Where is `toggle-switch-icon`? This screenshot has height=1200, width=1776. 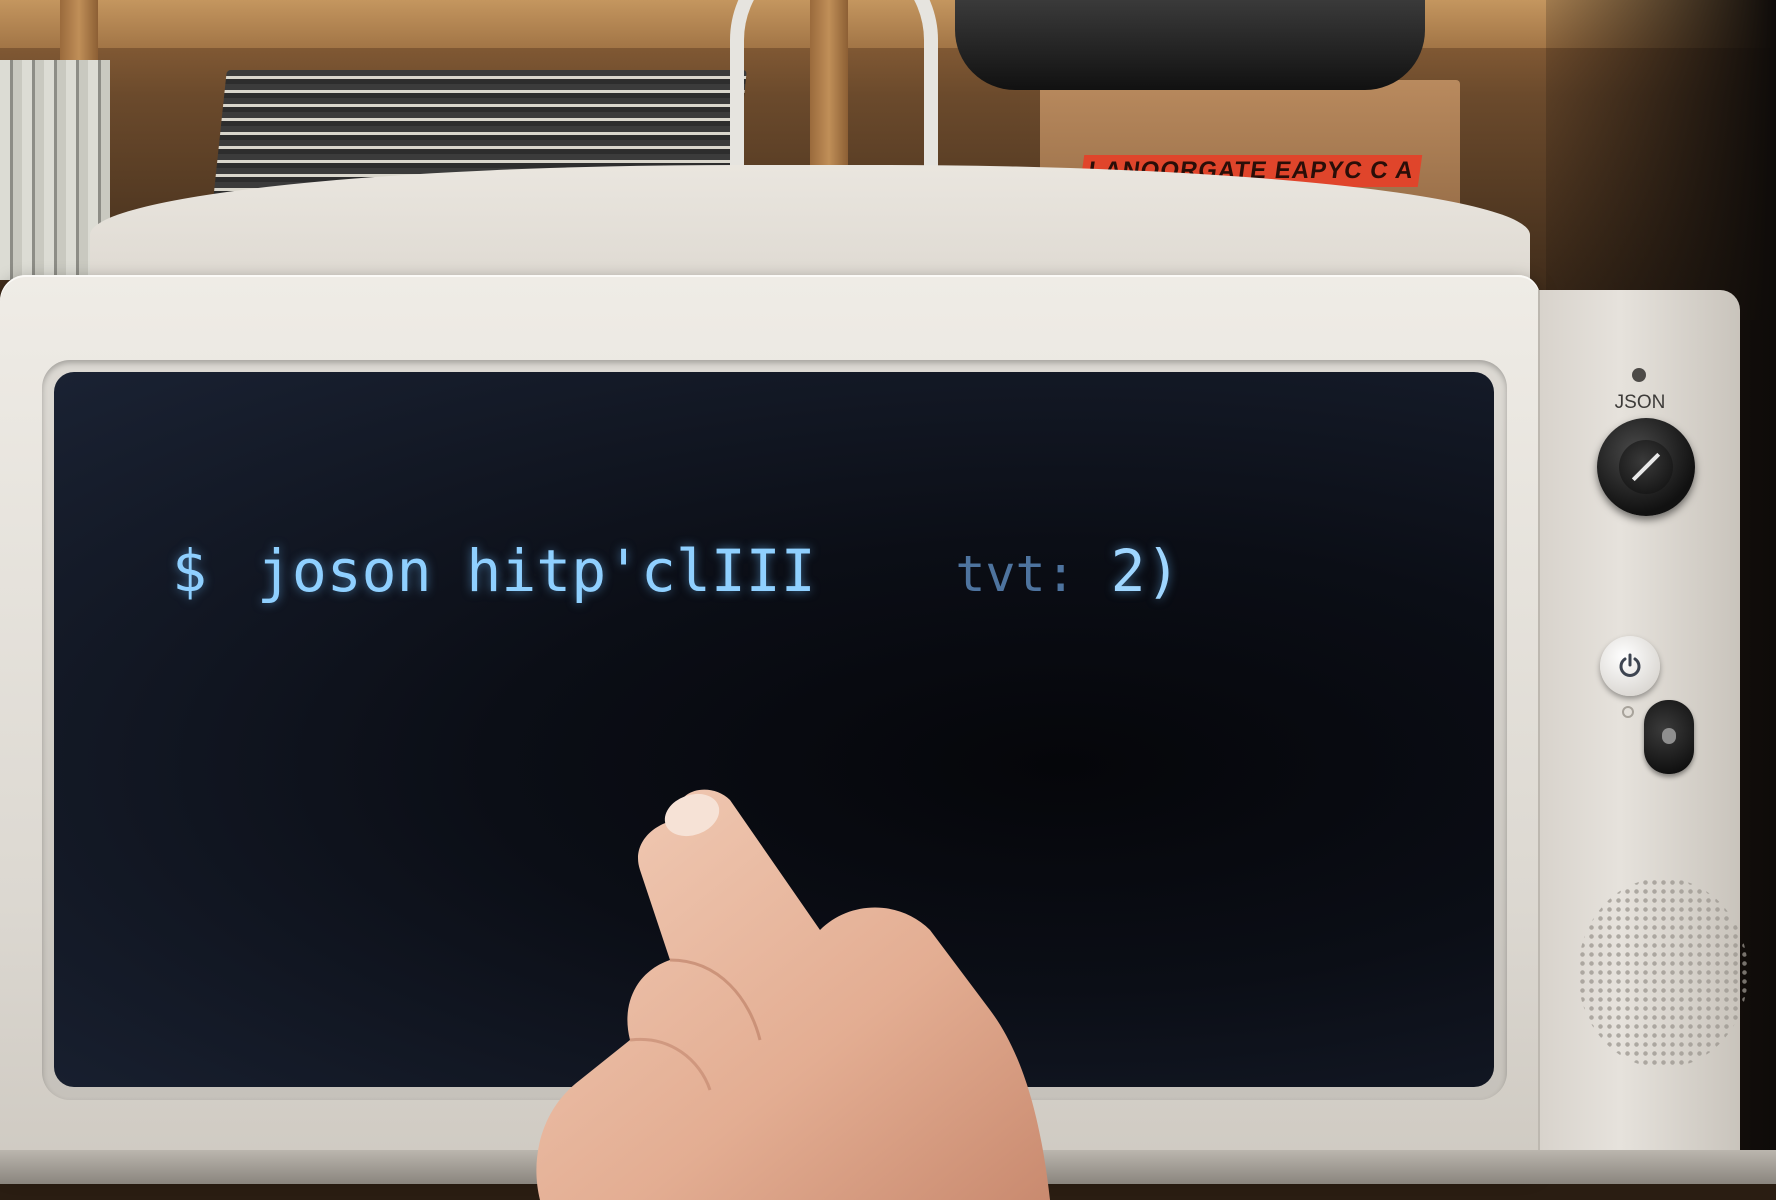 toggle-switch-icon is located at coordinates (1669, 736).